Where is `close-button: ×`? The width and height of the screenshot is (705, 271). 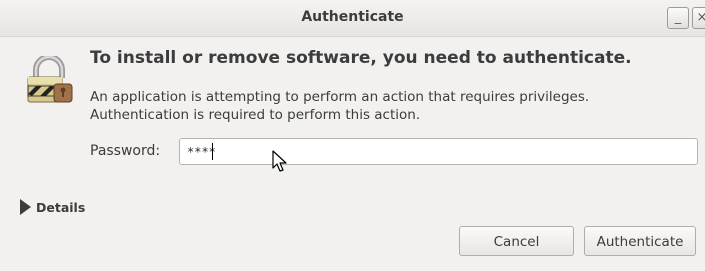
close-button: × is located at coordinates (698, 18).